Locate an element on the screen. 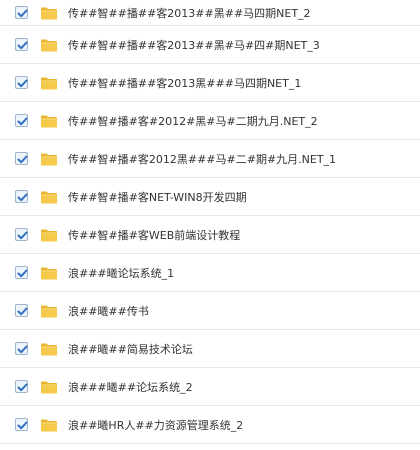 This screenshot has height=450, width=420. file-name: 传##智#播#客WEB前端设计教程 is located at coordinates (154, 235).